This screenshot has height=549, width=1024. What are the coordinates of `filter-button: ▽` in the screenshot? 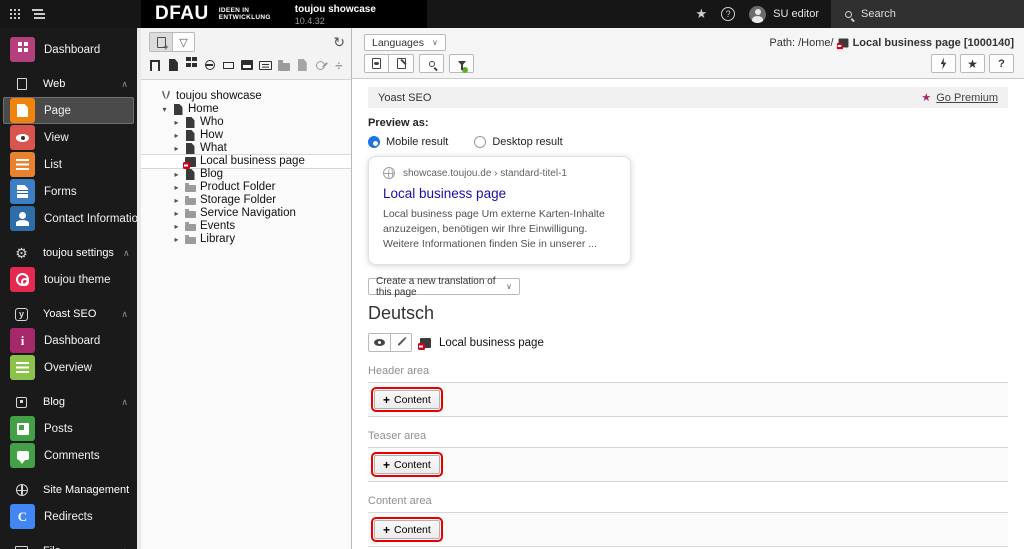 It's located at (183, 42).